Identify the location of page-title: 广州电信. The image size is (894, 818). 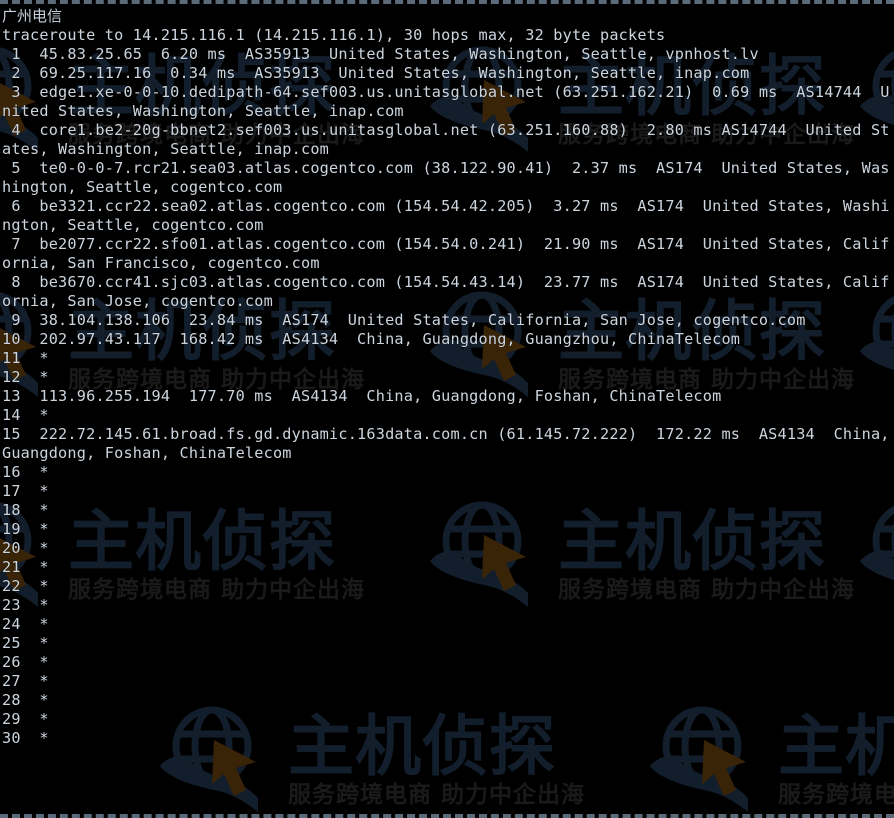
(32, 16).